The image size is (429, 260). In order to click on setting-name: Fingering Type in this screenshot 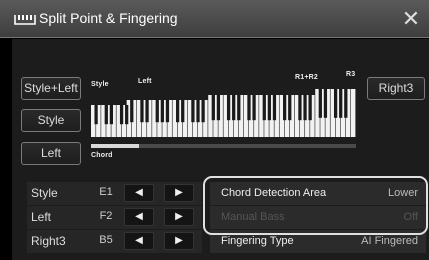, I will do `click(257, 241)`.